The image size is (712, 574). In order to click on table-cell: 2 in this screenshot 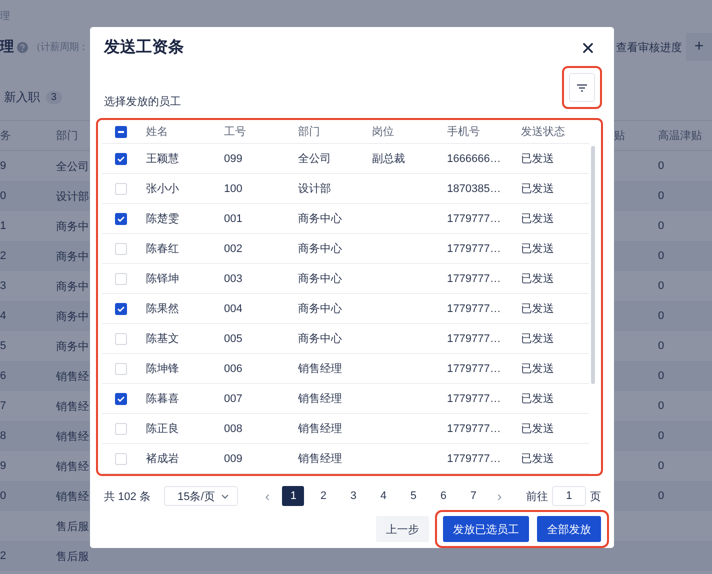, I will do `click(3, 256)`.